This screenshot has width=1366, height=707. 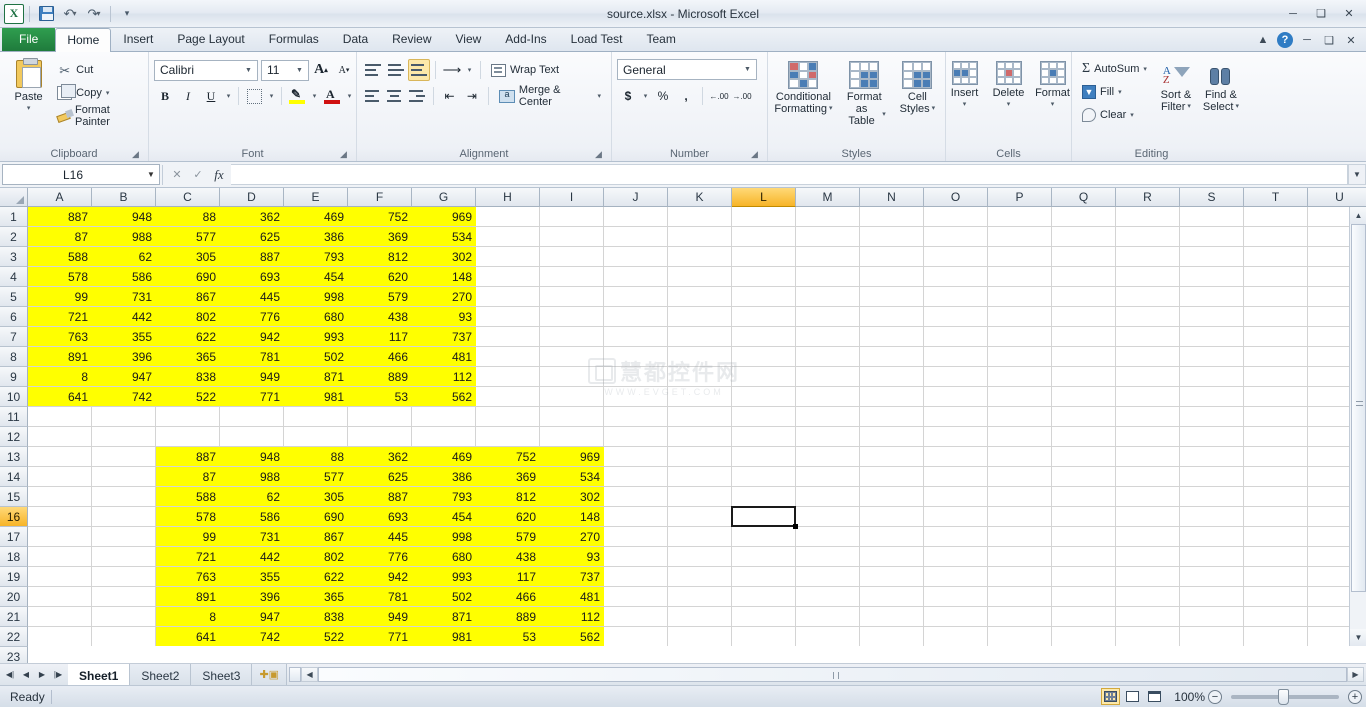 What do you see at coordinates (310, 674) in the screenshot?
I see `scroll-left-icon: ◀` at bounding box center [310, 674].